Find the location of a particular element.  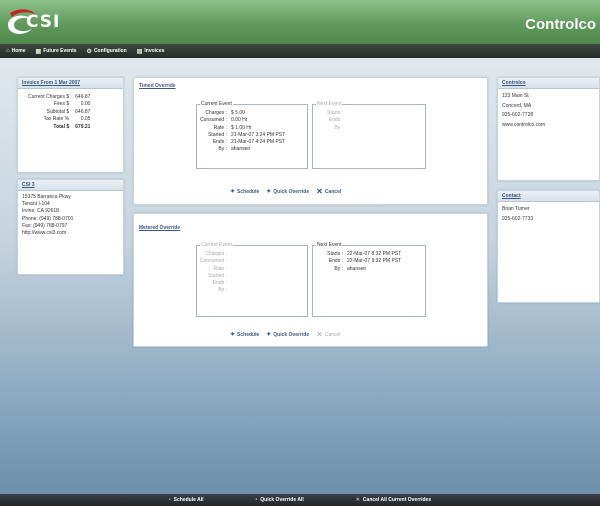

action-label: Quick Override is located at coordinates (291, 191).